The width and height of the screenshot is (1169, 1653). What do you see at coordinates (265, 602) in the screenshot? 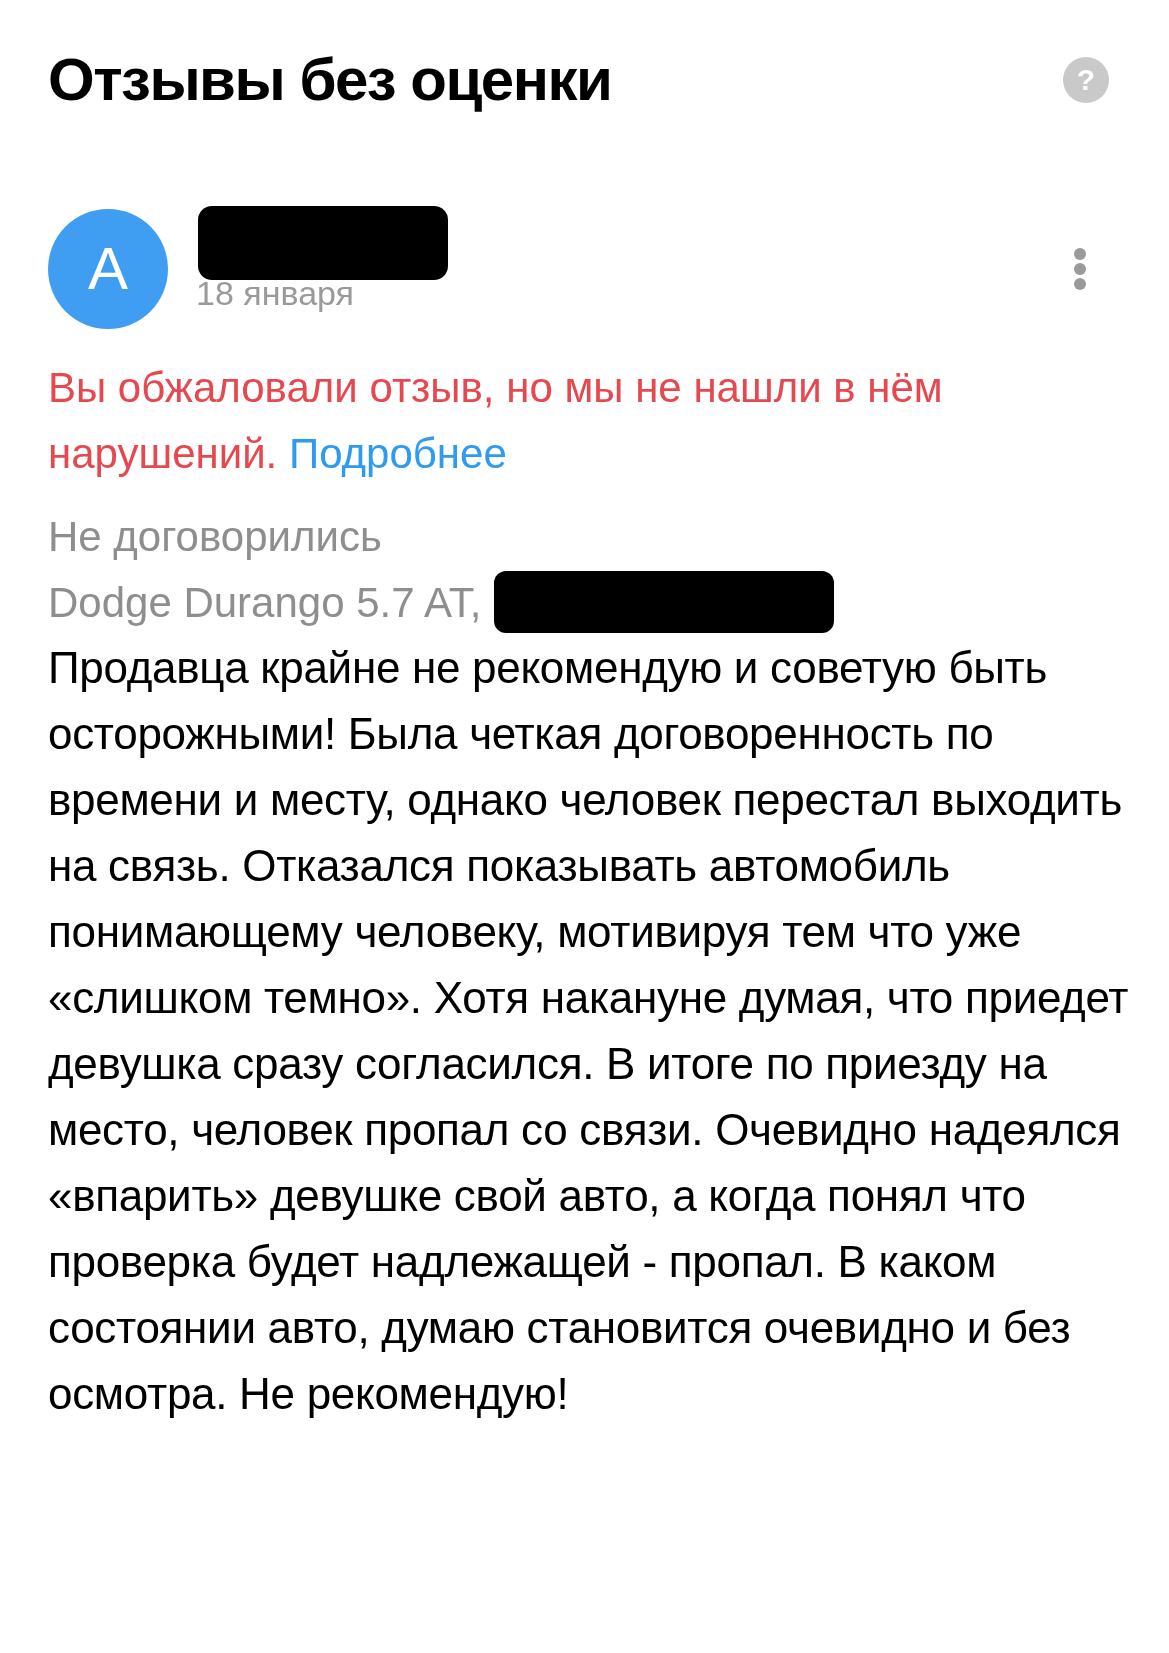
I see `listing-title: Dodge Durango 5.7 AT,` at bounding box center [265, 602].